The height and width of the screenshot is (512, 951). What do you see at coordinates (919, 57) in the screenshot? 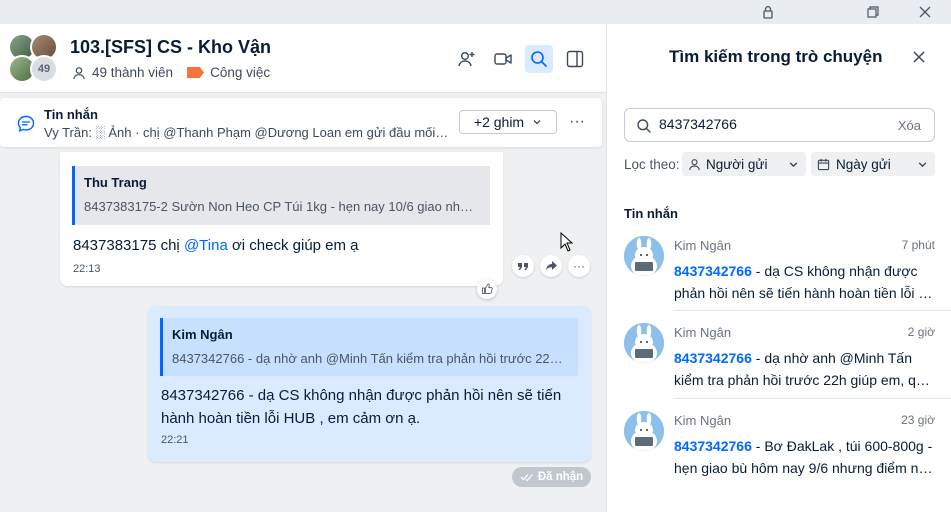
I see `close-panel-icon` at bounding box center [919, 57].